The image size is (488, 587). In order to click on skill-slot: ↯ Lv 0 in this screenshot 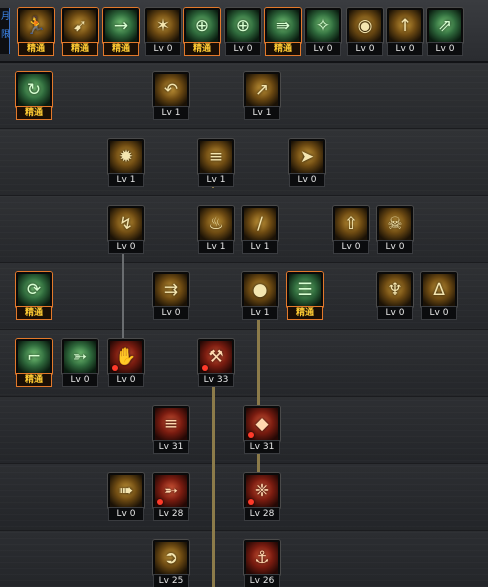, I will do `click(126, 230)`.